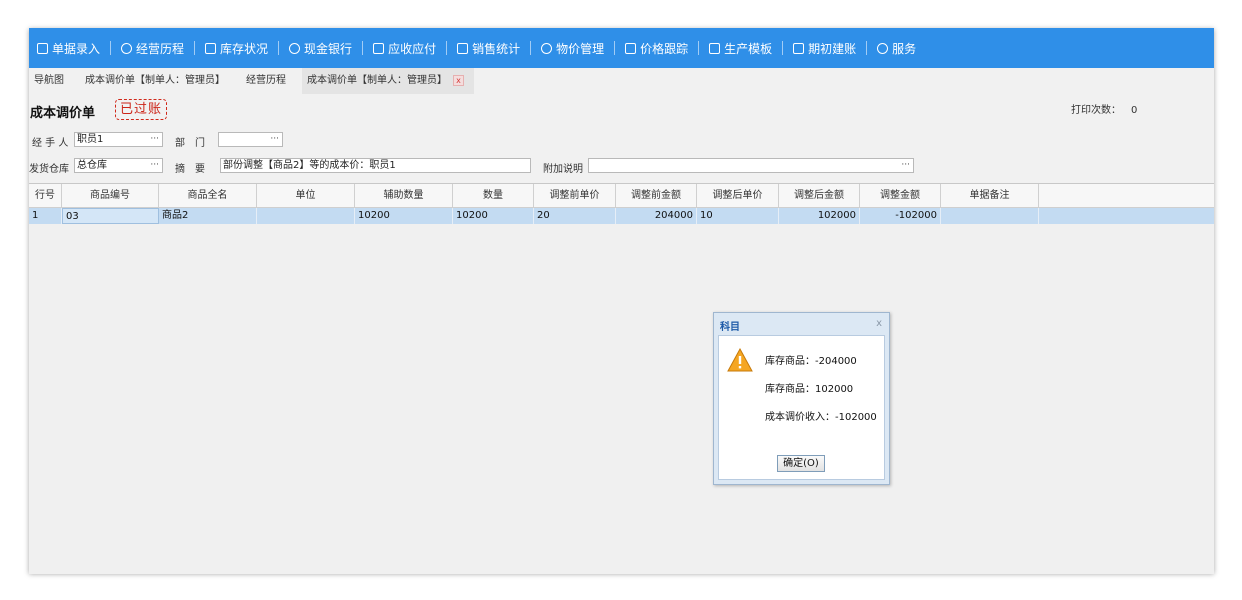 The height and width of the screenshot is (600, 1242). What do you see at coordinates (50, 143) in the screenshot?
I see `handler-label: 经 手 人` at bounding box center [50, 143].